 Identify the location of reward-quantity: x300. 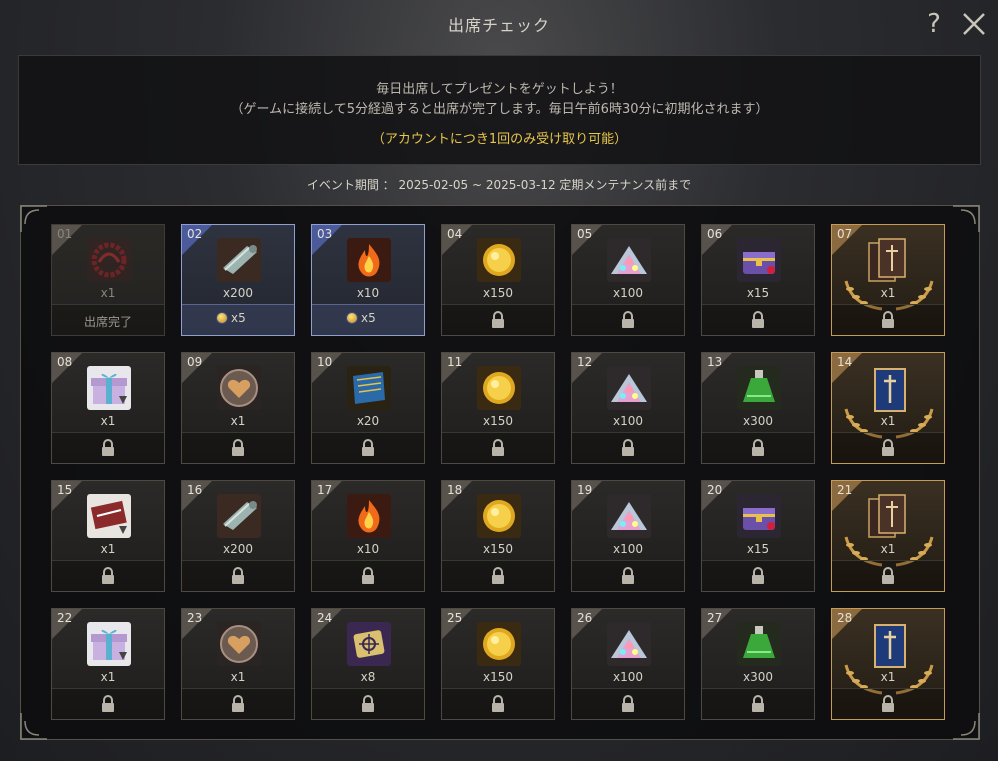
(757, 421).